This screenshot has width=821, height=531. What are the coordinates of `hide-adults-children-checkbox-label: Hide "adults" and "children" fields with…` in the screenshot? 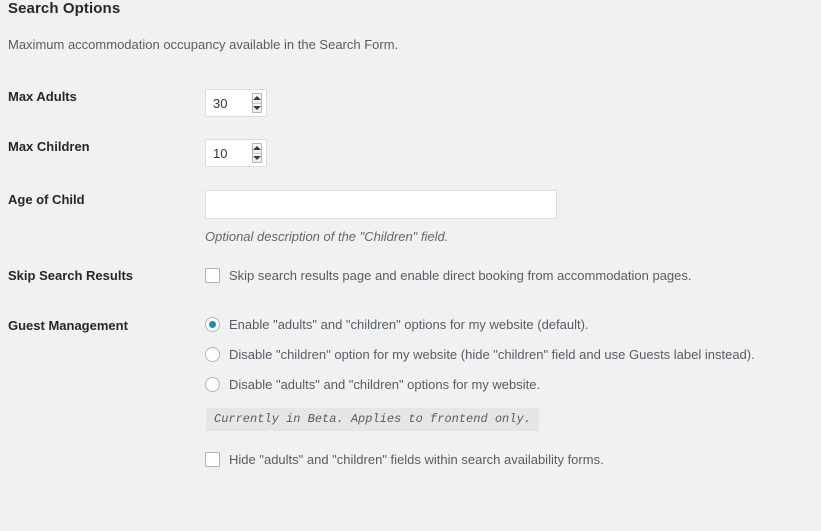 It's located at (416, 460).